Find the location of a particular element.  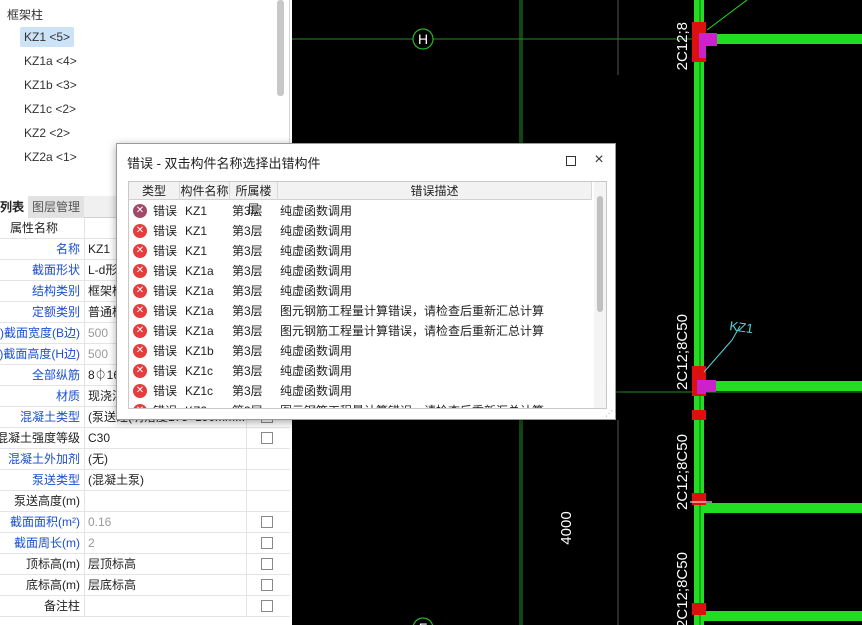

property-row: 顶标高(m) 层顶标高 is located at coordinates (145, 564).